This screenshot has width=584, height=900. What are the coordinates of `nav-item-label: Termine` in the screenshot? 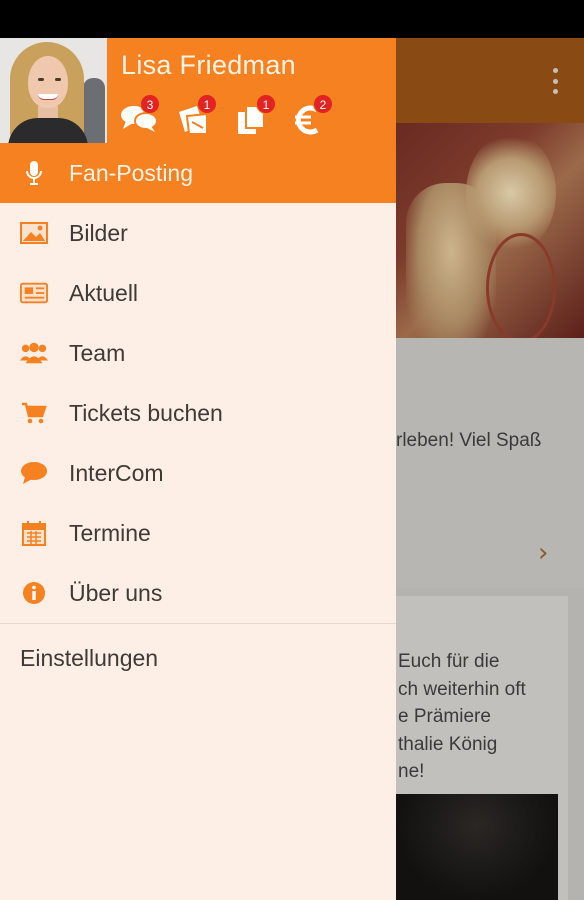 It's located at (110, 532).